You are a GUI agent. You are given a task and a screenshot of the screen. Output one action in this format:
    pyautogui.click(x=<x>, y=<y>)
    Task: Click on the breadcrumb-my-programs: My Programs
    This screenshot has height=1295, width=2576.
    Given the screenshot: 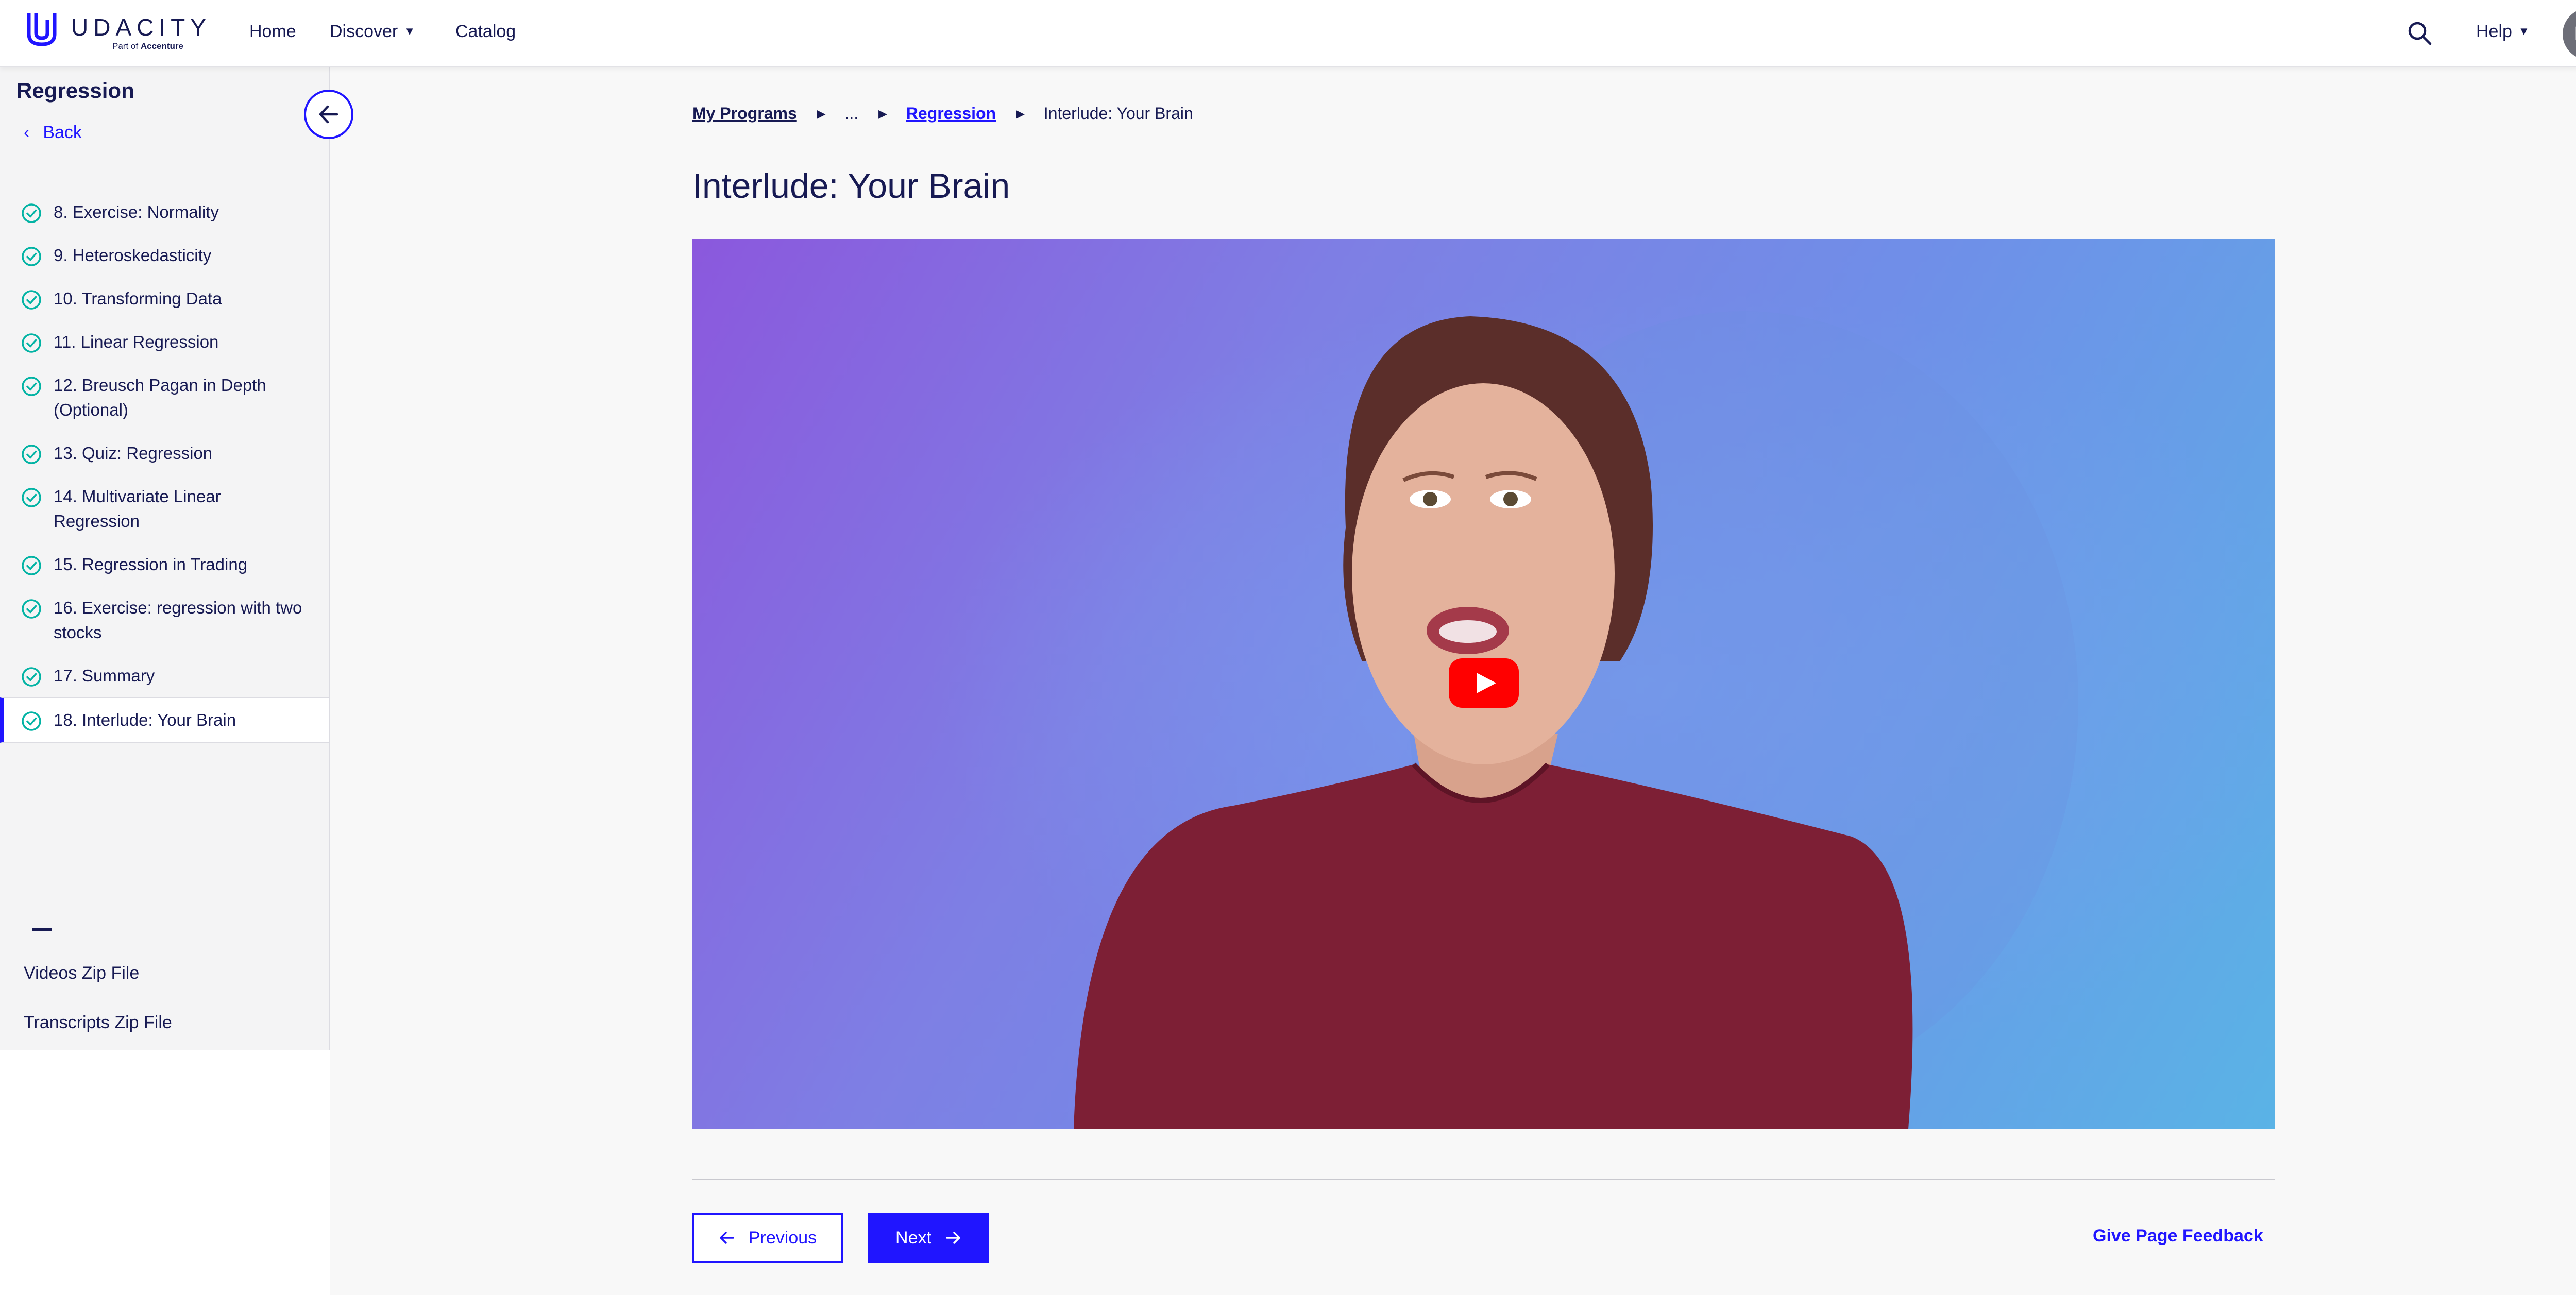 What is the action you would take?
    pyautogui.click(x=744, y=113)
    